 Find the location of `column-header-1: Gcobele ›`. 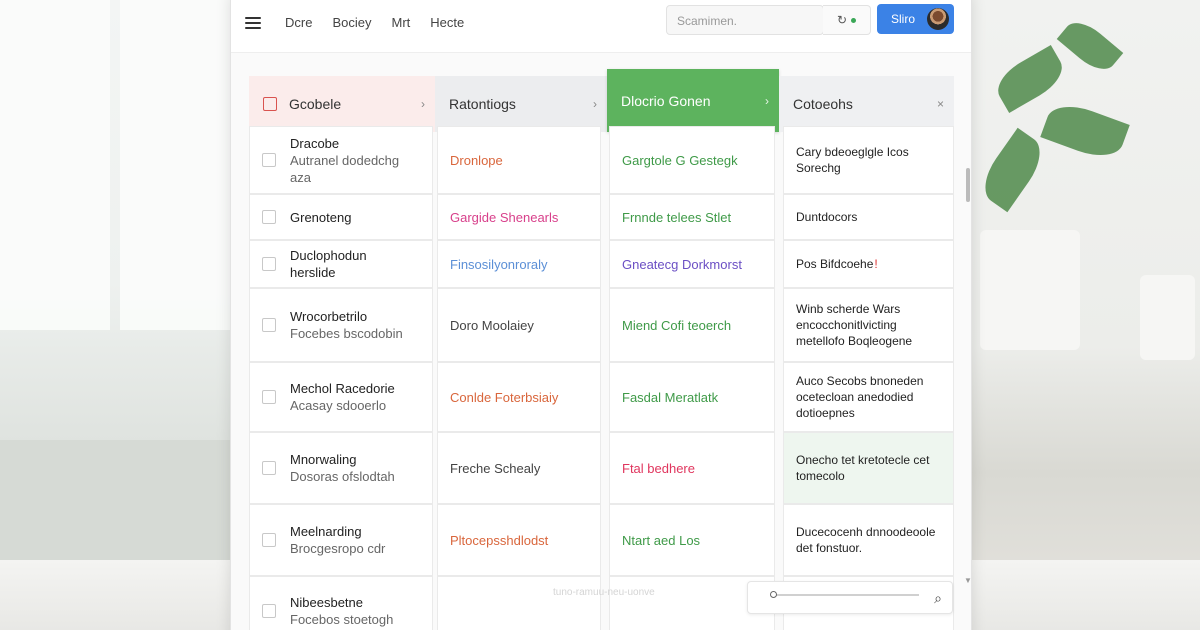

column-header-1: Gcobele › is located at coordinates (342, 104).